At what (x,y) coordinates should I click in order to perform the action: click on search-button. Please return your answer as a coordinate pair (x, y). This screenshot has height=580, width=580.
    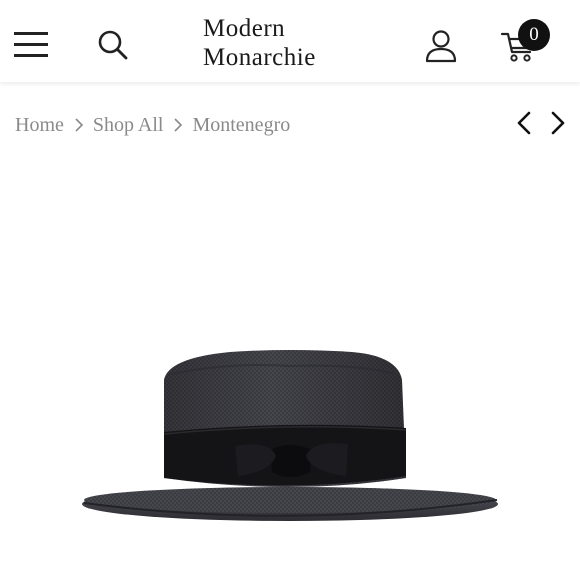
    Looking at the image, I should click on (113, 45).